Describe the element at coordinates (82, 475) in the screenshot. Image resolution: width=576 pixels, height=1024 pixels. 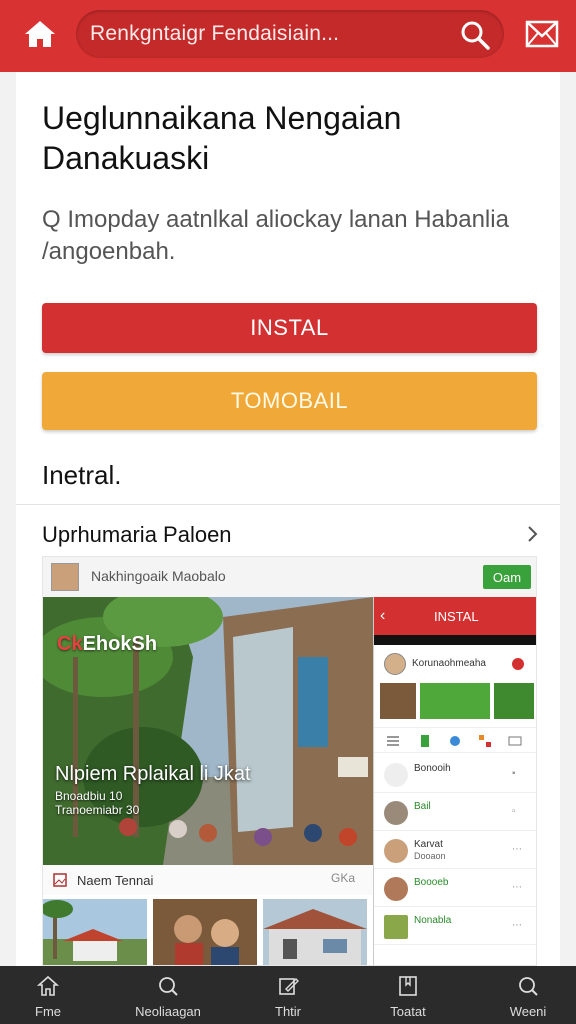
I see `section-heading: Inetral.` at that location.